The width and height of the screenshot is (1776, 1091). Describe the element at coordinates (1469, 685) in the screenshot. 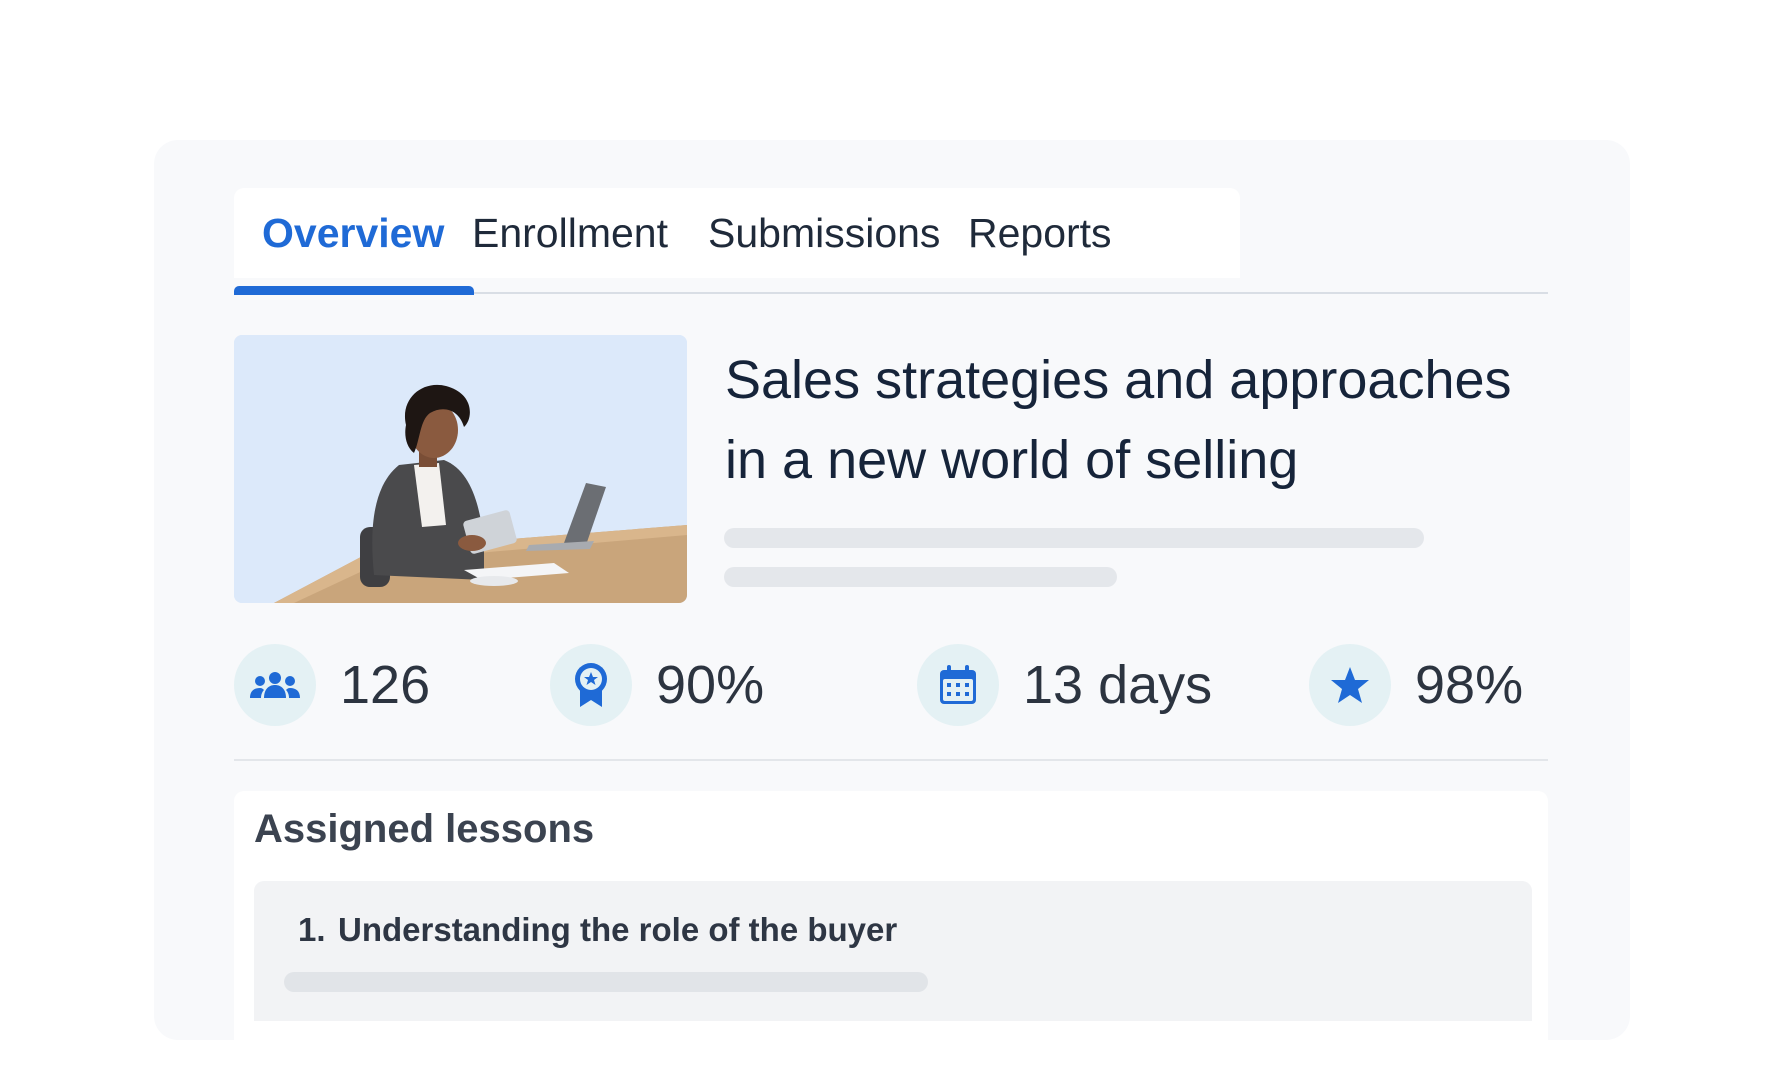

I see `stat-value: 98%` at that location.